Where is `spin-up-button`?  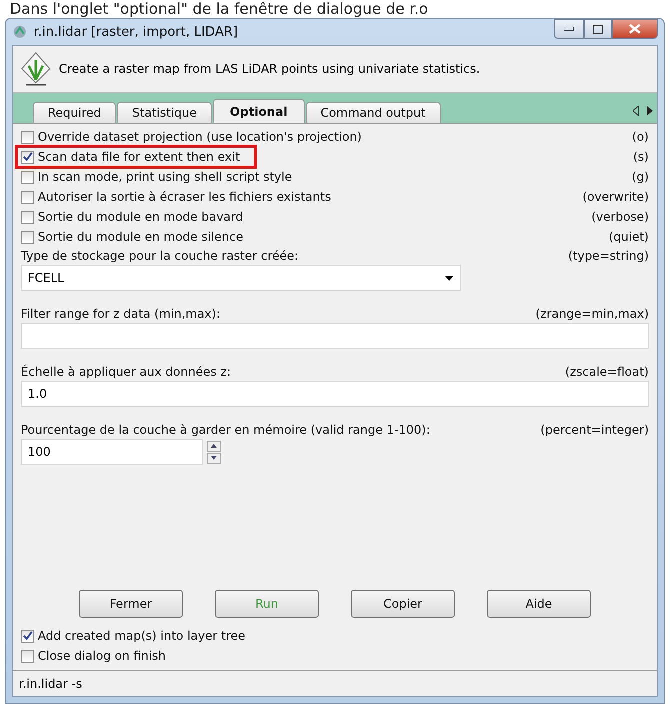
spin-up-button is located at coordinates (214, 446).